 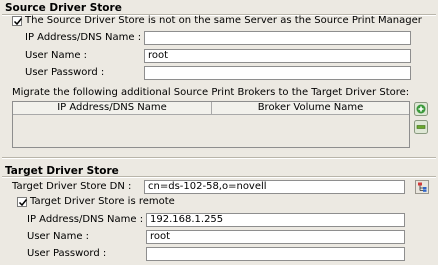 What do you see at coordinates (67, 253) in the screenshot?
I see `target-password-label: User Password :` at bounding box center [67, 253].